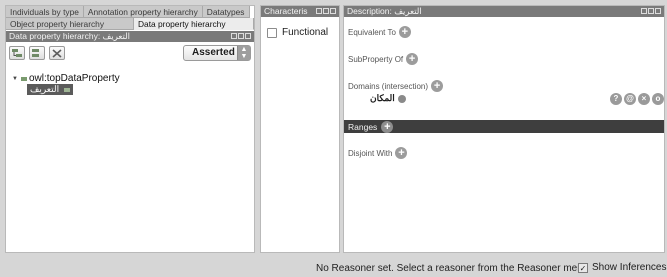 This screenshot has width=667, height=277. Describe the element at coordinates (70, 24) in the screenshot. I see `tab-object-property-hierarchy: Object property hierarchy` at that location.